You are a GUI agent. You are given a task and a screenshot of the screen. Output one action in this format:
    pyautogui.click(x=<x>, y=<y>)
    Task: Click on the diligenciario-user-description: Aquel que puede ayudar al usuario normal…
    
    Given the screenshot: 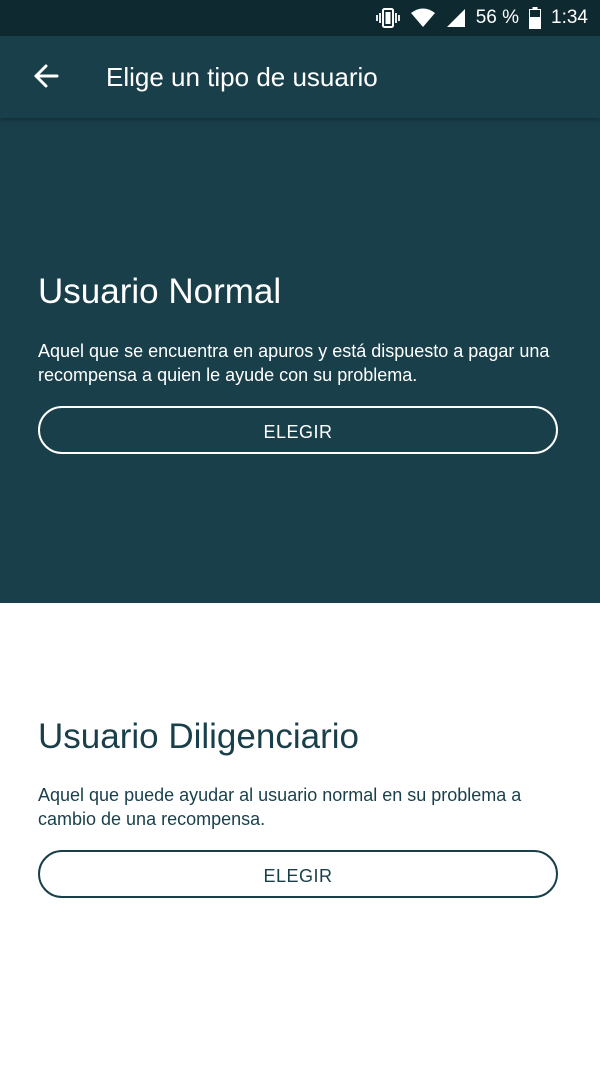 What is the action you would take?
    pyautogui.click(x=280, y=807)
    